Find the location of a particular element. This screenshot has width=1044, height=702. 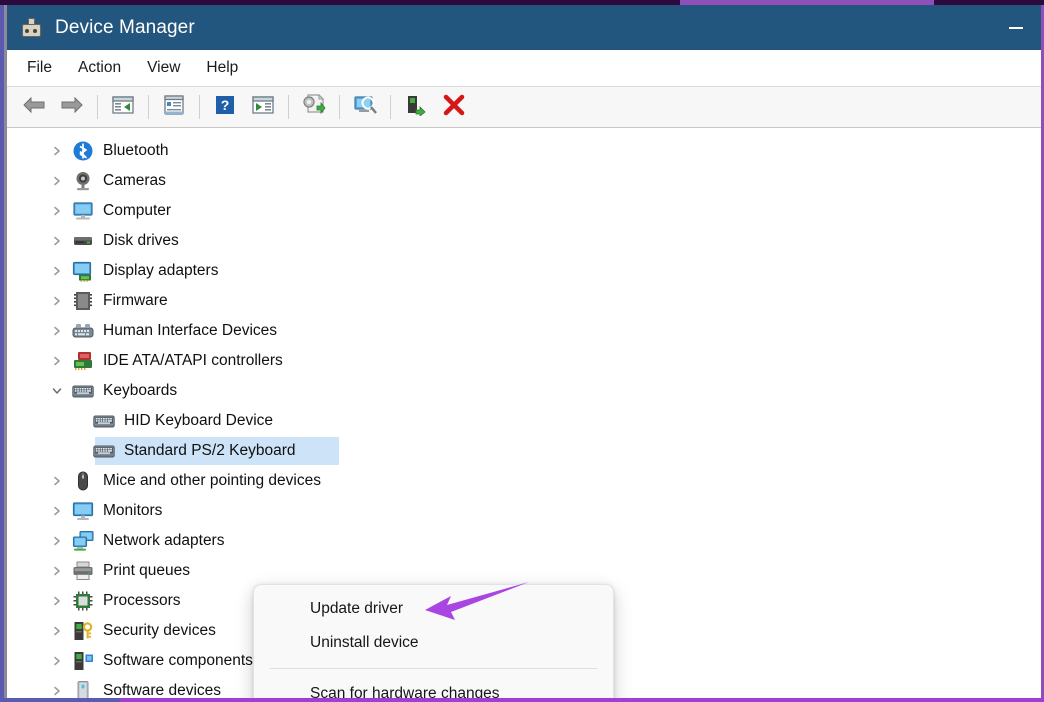

tree-item: Keyboards is located at coordinates (524, 391).